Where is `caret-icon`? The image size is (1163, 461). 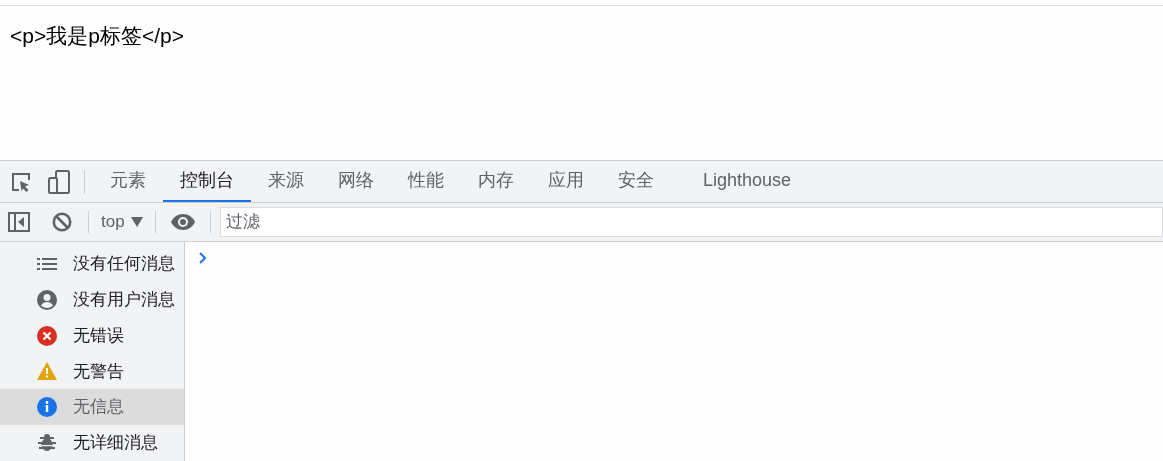
caret-icon is located at coordinates (136, 222).